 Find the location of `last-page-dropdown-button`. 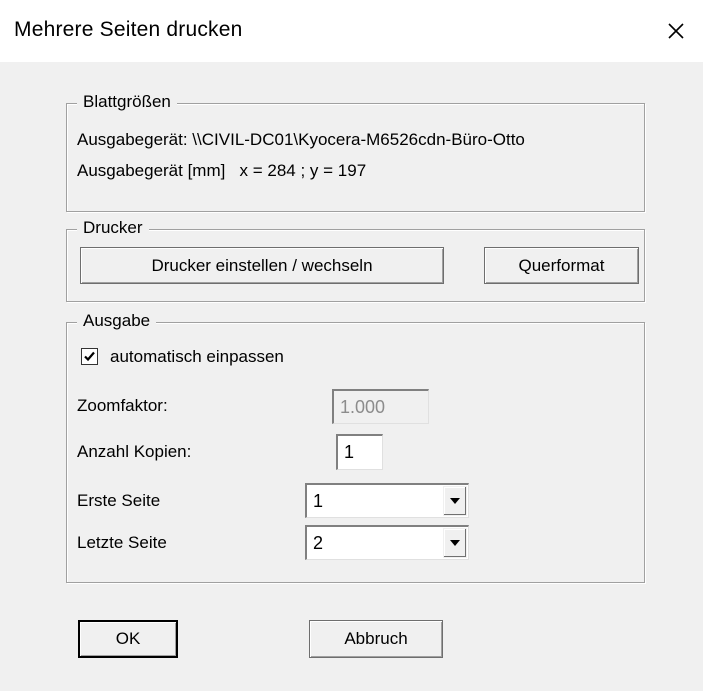

last-page-dropdown-button is located at coordinates (455, 543).